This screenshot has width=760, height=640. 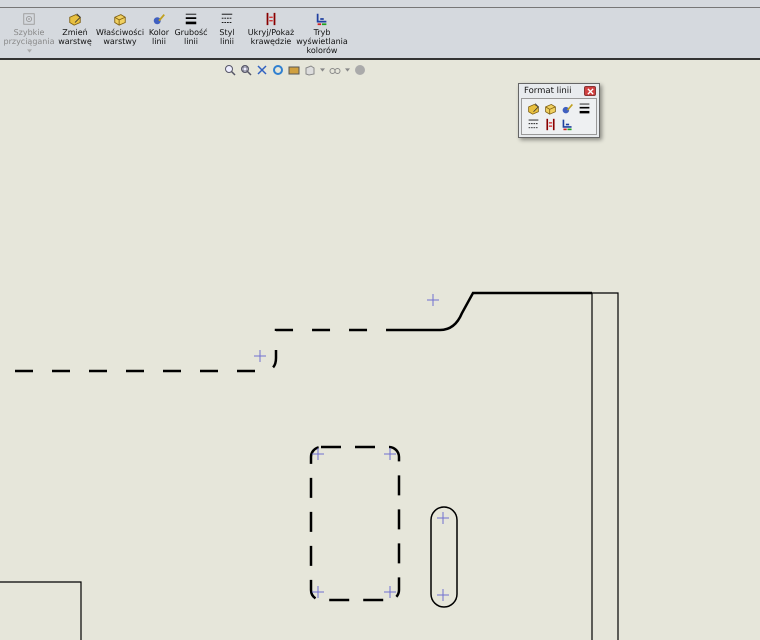 What do you see at coordinates (310, 70) in the screenshot?
I see `cube-icon` at bounding box center [310, 70].